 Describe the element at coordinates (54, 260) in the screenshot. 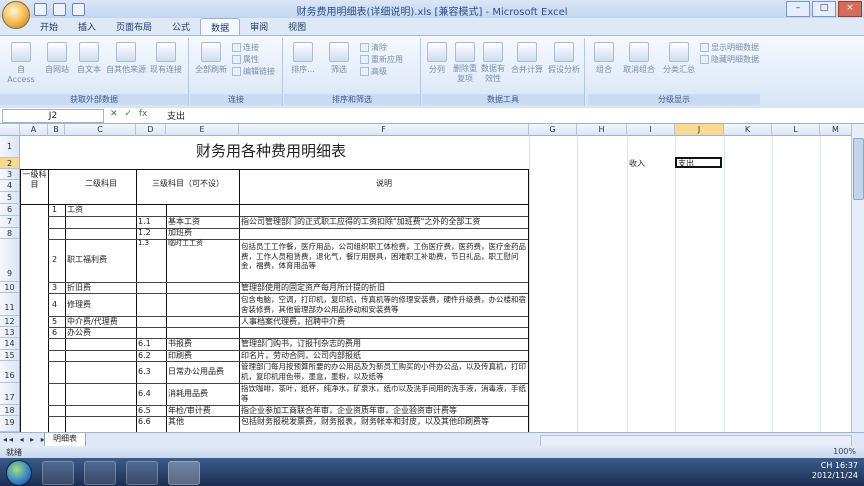

I see `item-number: 2` at that location.